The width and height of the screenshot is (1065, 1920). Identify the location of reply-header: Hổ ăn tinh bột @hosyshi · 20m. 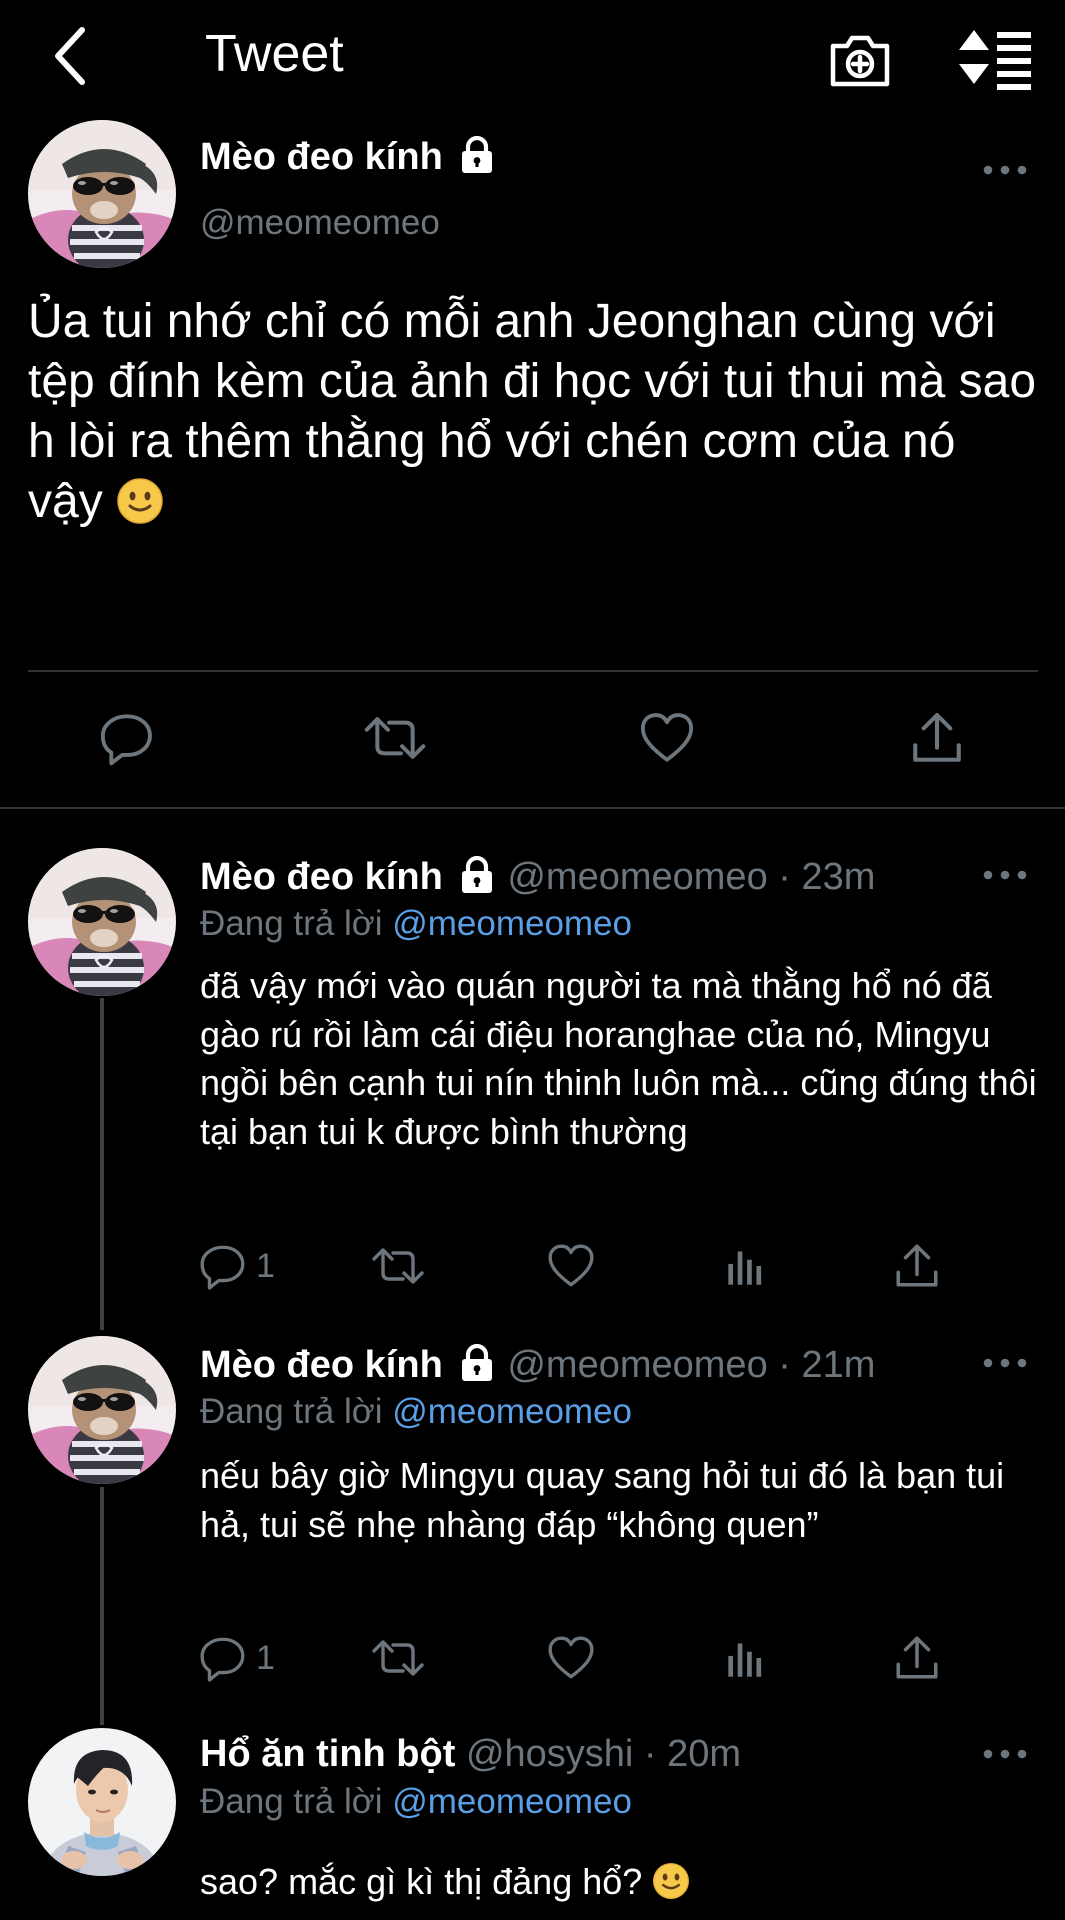
(470, 1754).